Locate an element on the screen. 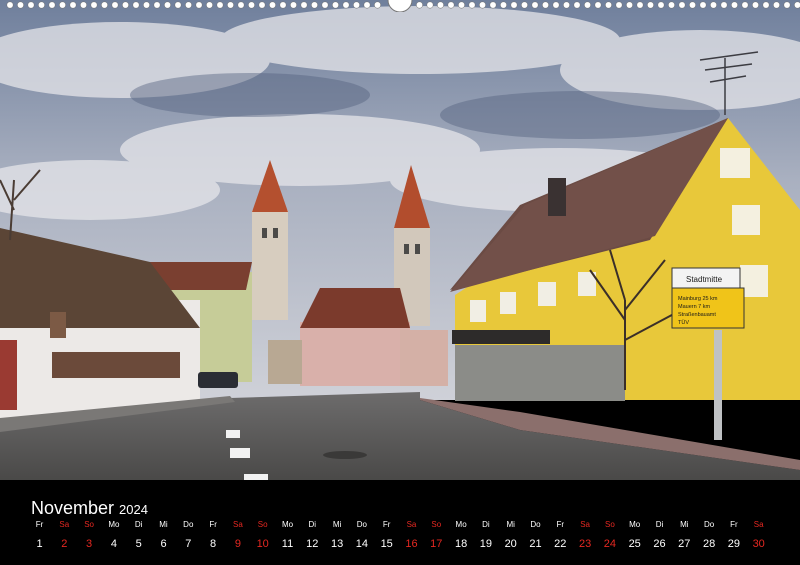 The image size is (800, 565). day-cell: Di 19 is located at coordinates (486, 535).